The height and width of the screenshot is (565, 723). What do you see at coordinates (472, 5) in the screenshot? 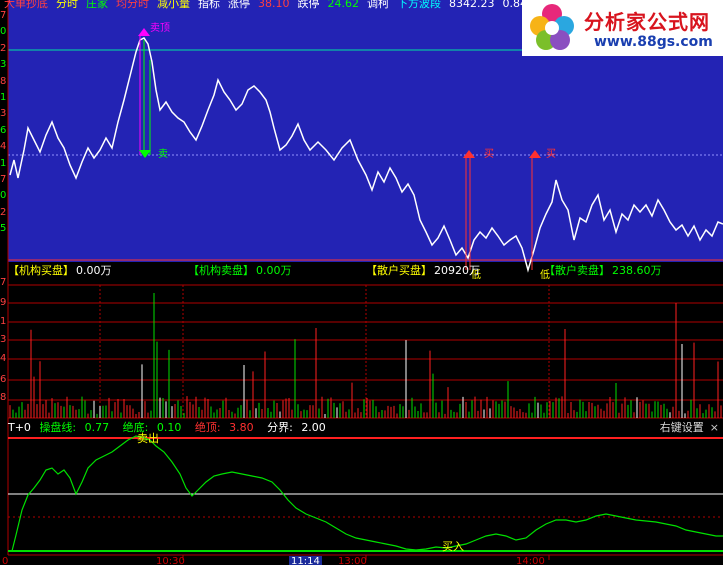
I see `header-item-12: 8342.23` at bounding box center [472, 5].